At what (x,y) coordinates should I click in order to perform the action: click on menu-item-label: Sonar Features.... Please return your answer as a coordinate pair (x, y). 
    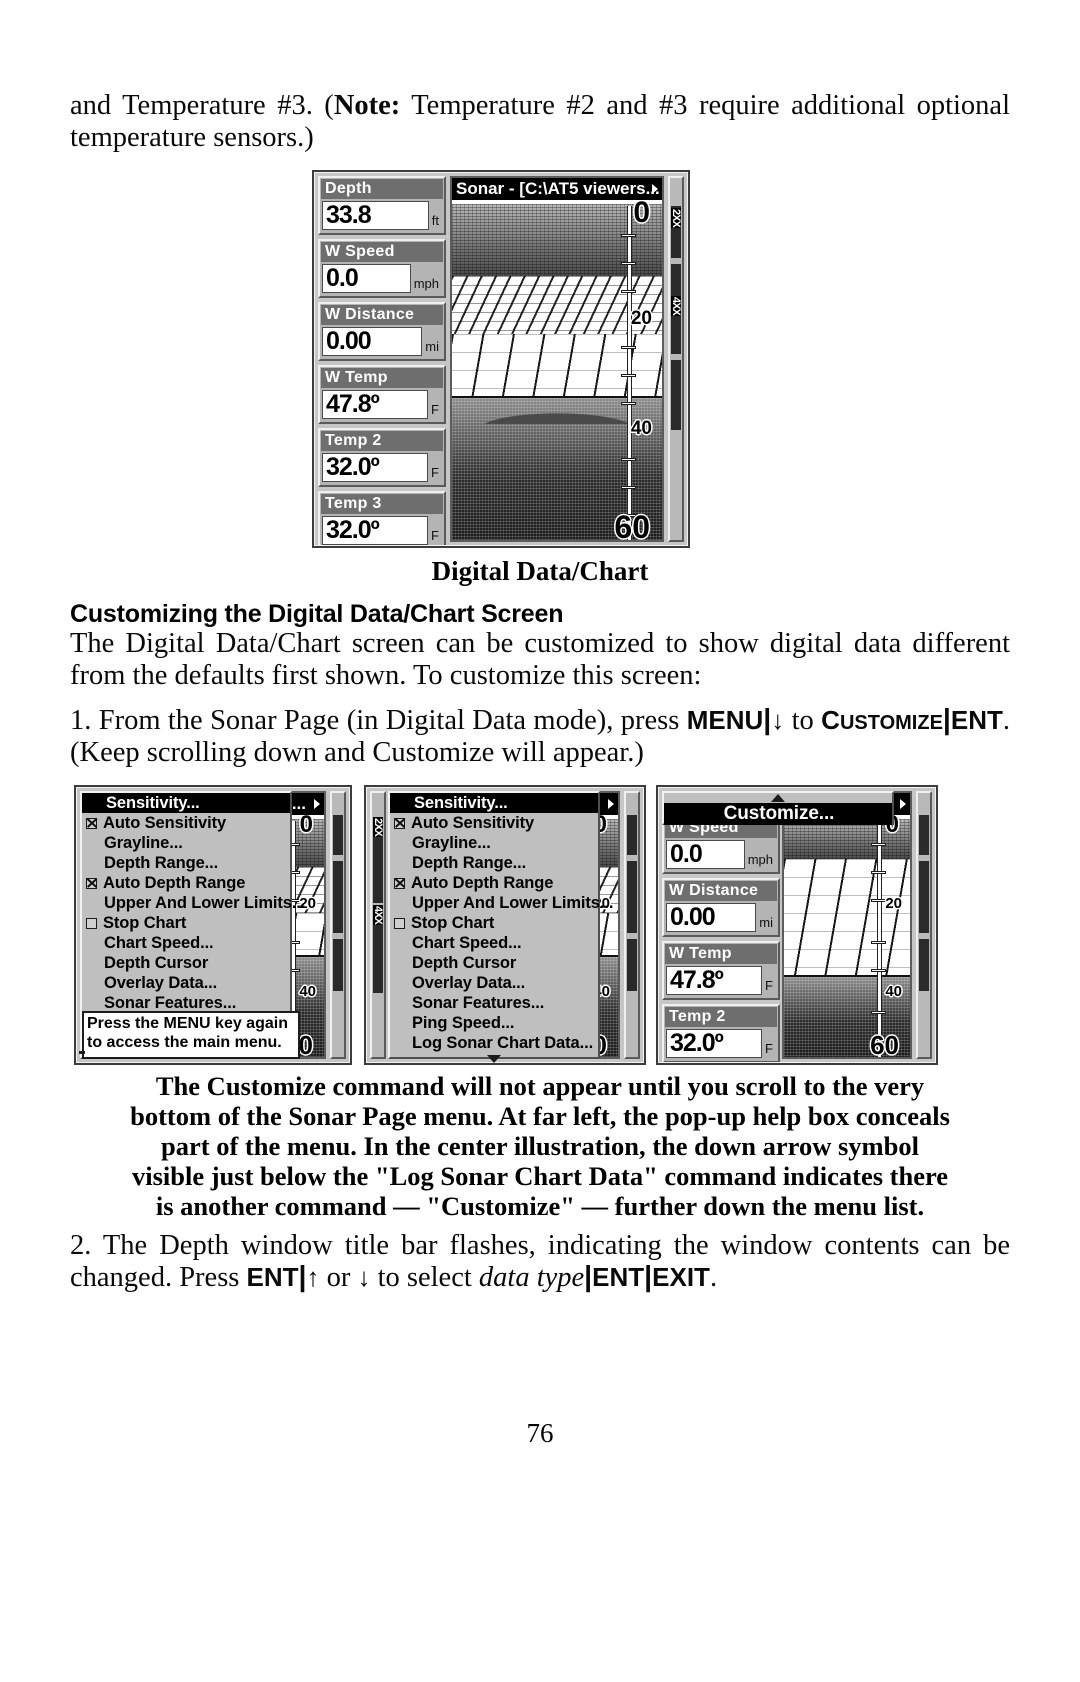
    Looking at the image, I should click on (170, 1003).